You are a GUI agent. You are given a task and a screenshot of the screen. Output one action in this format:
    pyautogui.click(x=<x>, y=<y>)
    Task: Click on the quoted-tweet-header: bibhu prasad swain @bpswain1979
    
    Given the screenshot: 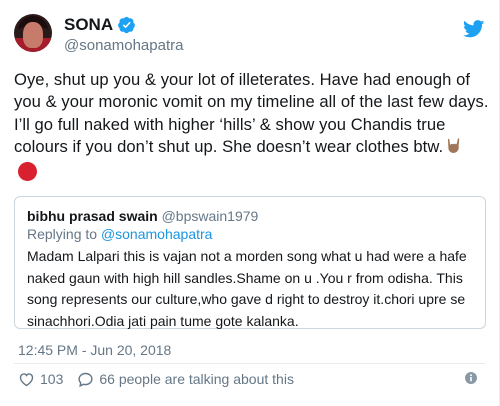 What is the action you would take?
    pyautogui.click(x=250, y=216)
    